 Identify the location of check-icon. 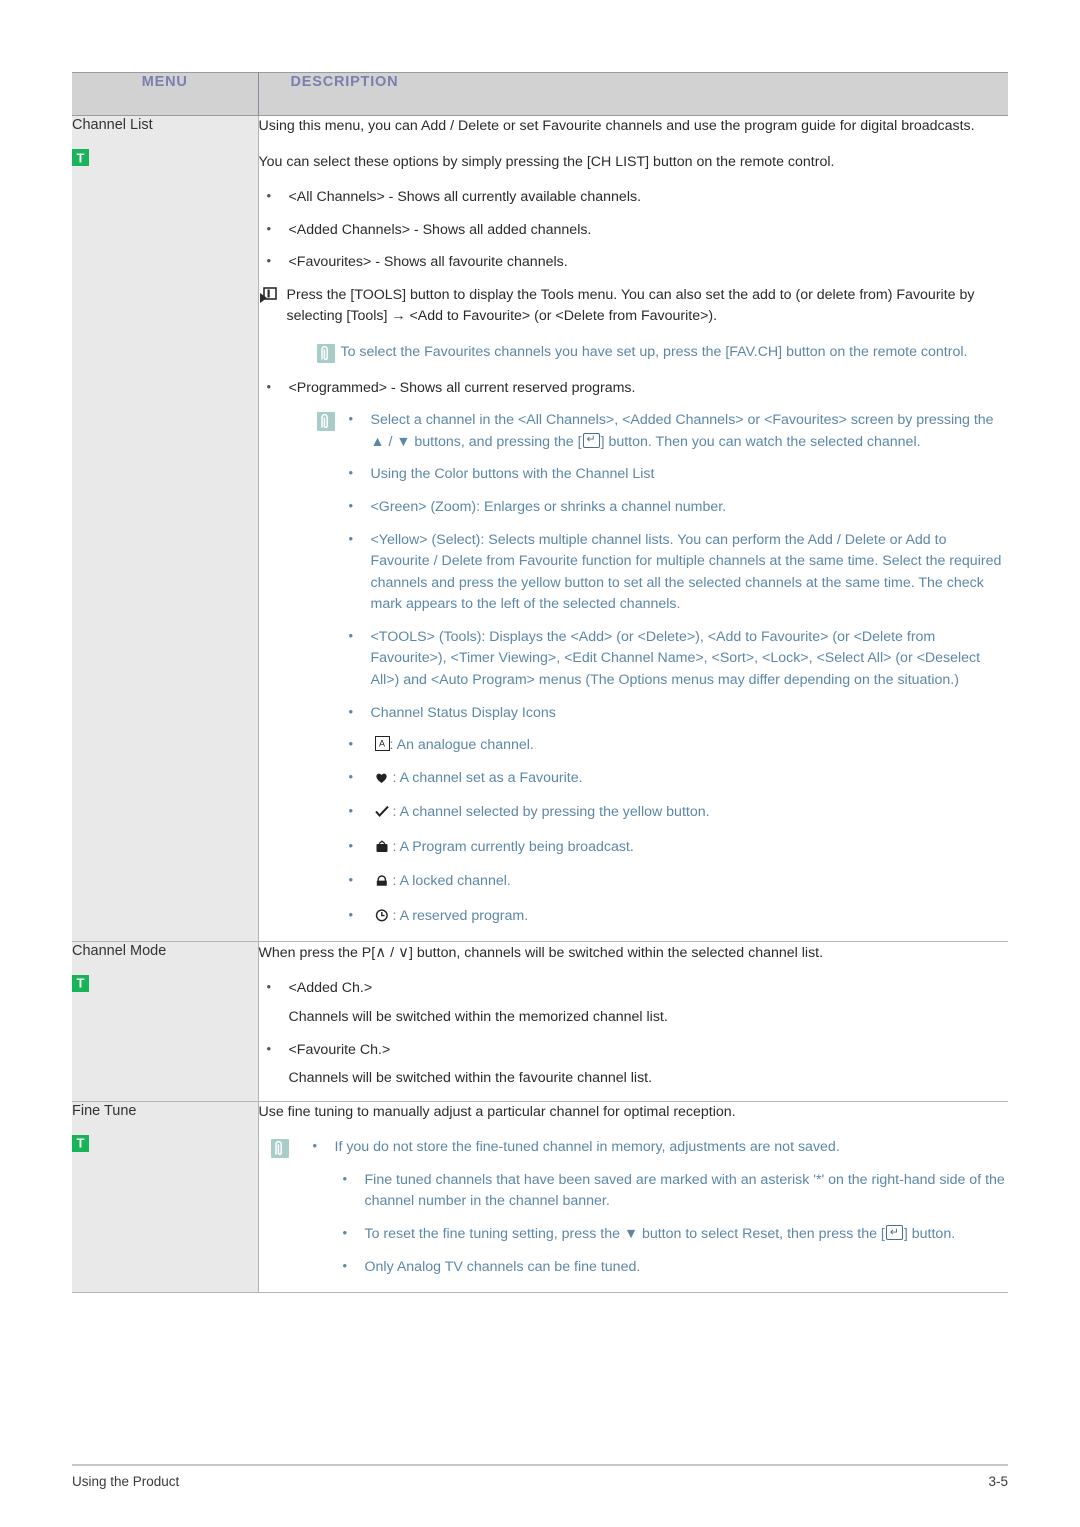
(383, 815).